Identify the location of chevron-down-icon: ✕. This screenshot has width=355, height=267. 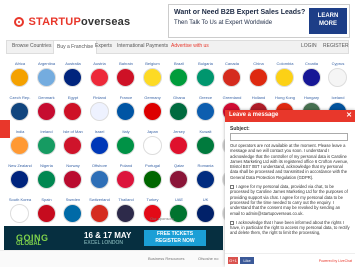
(349, 115).